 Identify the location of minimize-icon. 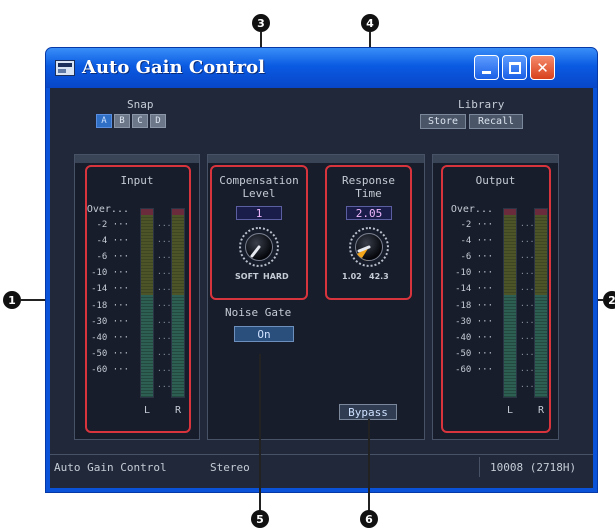
(486, 72).